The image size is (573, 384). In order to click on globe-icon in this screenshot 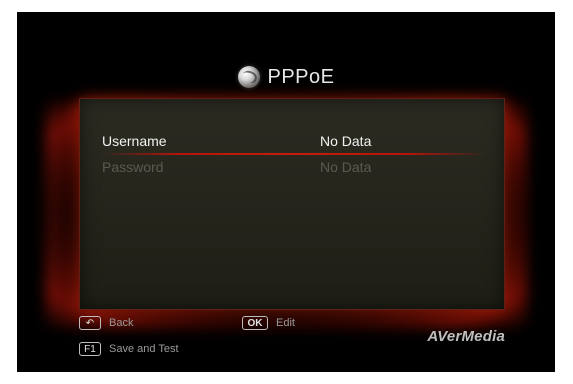, I will do `click(248, 77)`.